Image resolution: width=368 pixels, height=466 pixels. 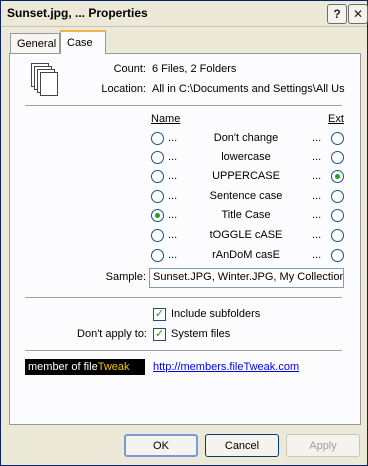 What do you see at coordinates (226, 367) in the screenshot?
I see `filetweak-link: http://members.fileTweak.com` at bounding box center [226, 367].